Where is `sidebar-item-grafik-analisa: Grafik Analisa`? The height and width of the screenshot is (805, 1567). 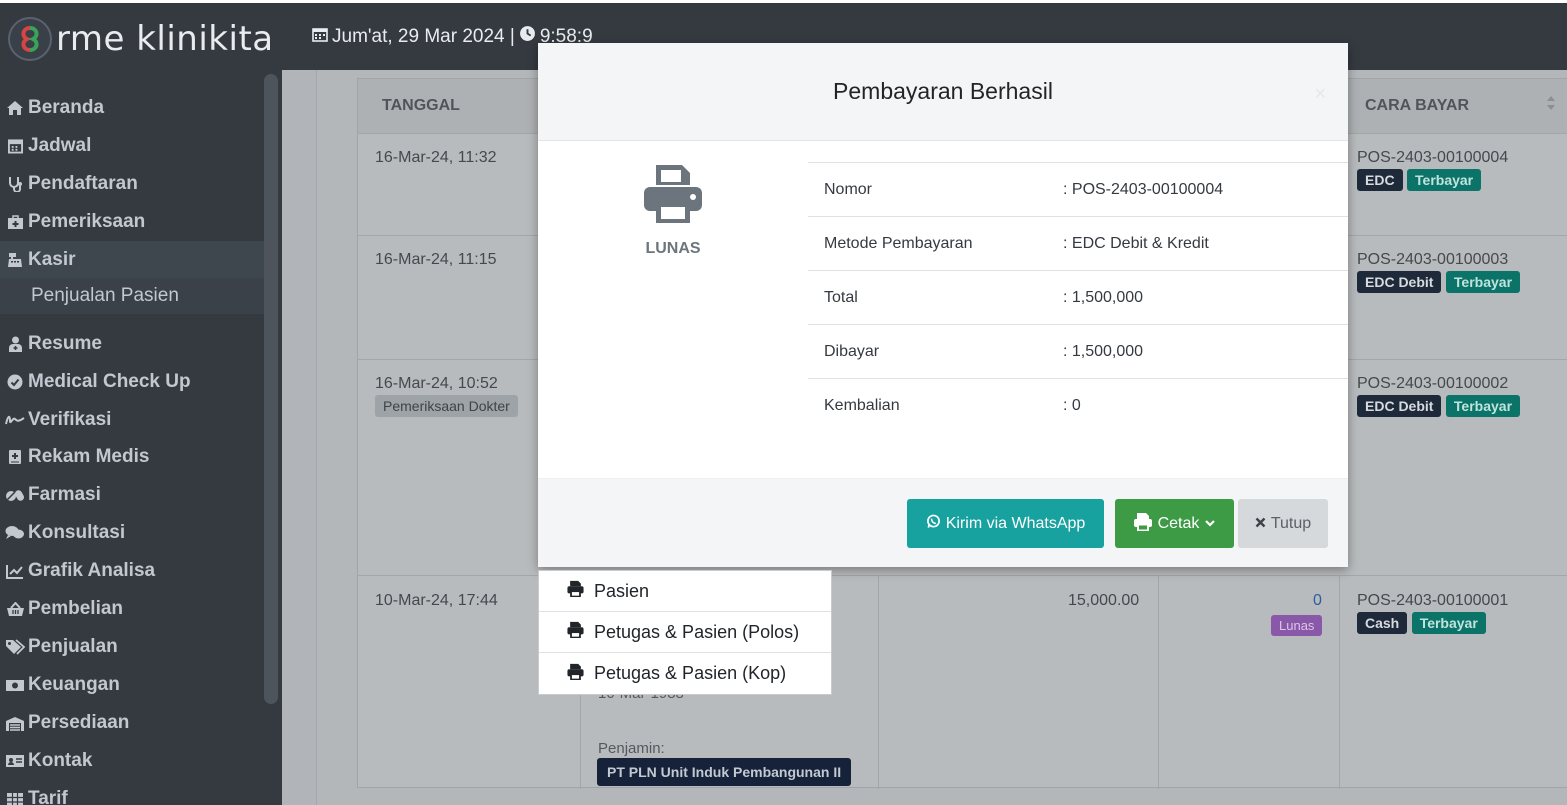 sidebar-item-grafik-analisa: Grafik Analisa is located at coordinates (132, 571).